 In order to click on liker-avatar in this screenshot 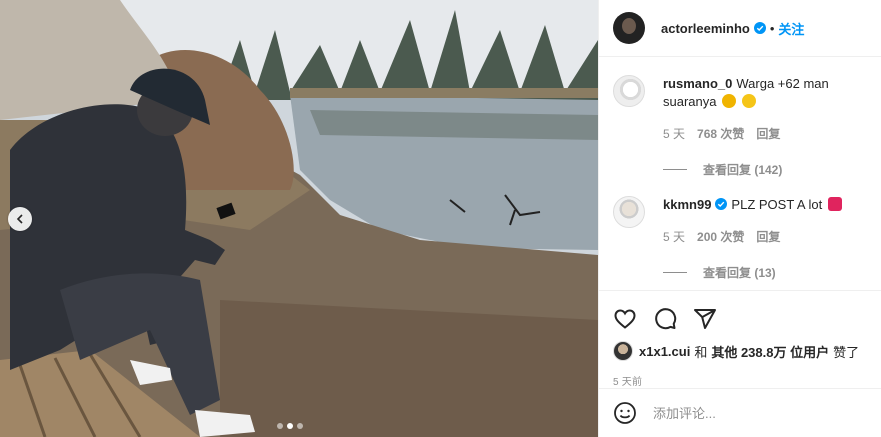, I will do `click(623, 351)`.